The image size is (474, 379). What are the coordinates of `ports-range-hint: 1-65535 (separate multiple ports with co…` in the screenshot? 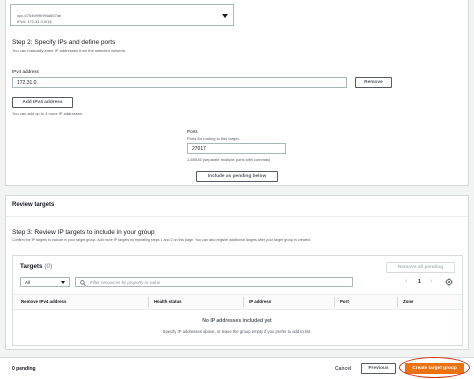 It's located at (229, 159).